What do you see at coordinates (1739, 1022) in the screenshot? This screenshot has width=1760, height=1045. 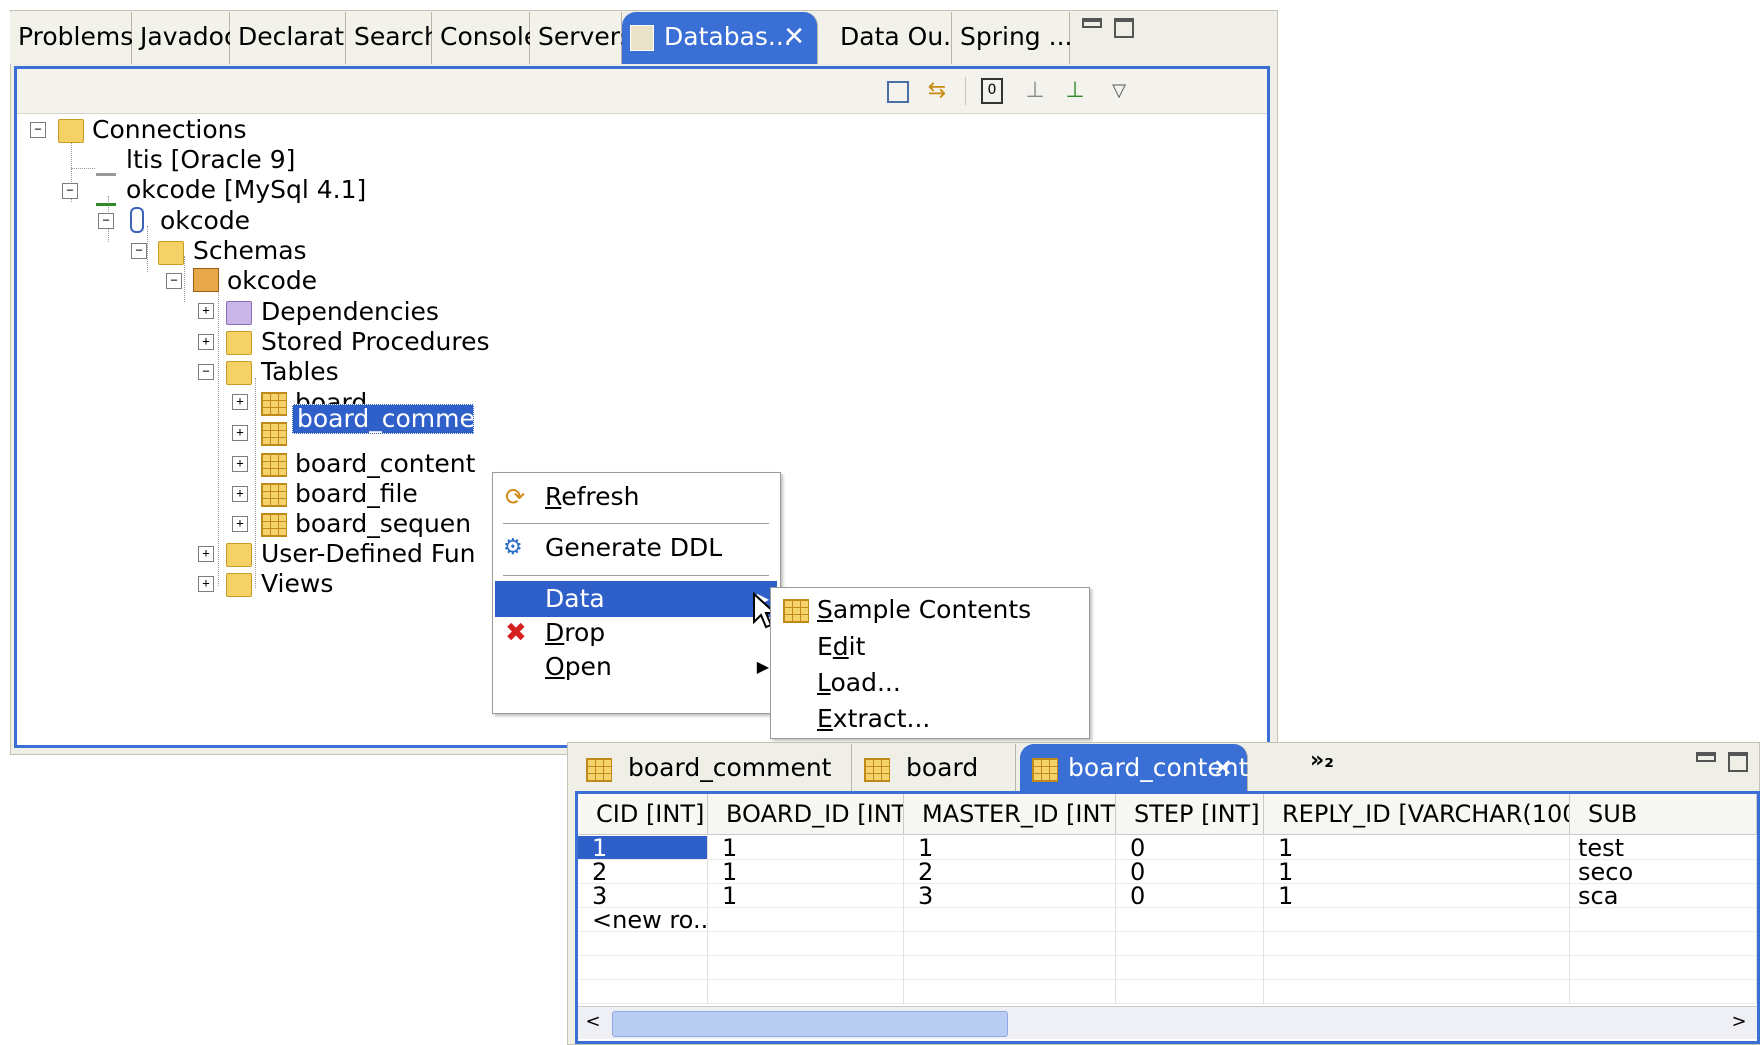 I see `scroll-right-icon: >` at bounding box center [1739, 1022].